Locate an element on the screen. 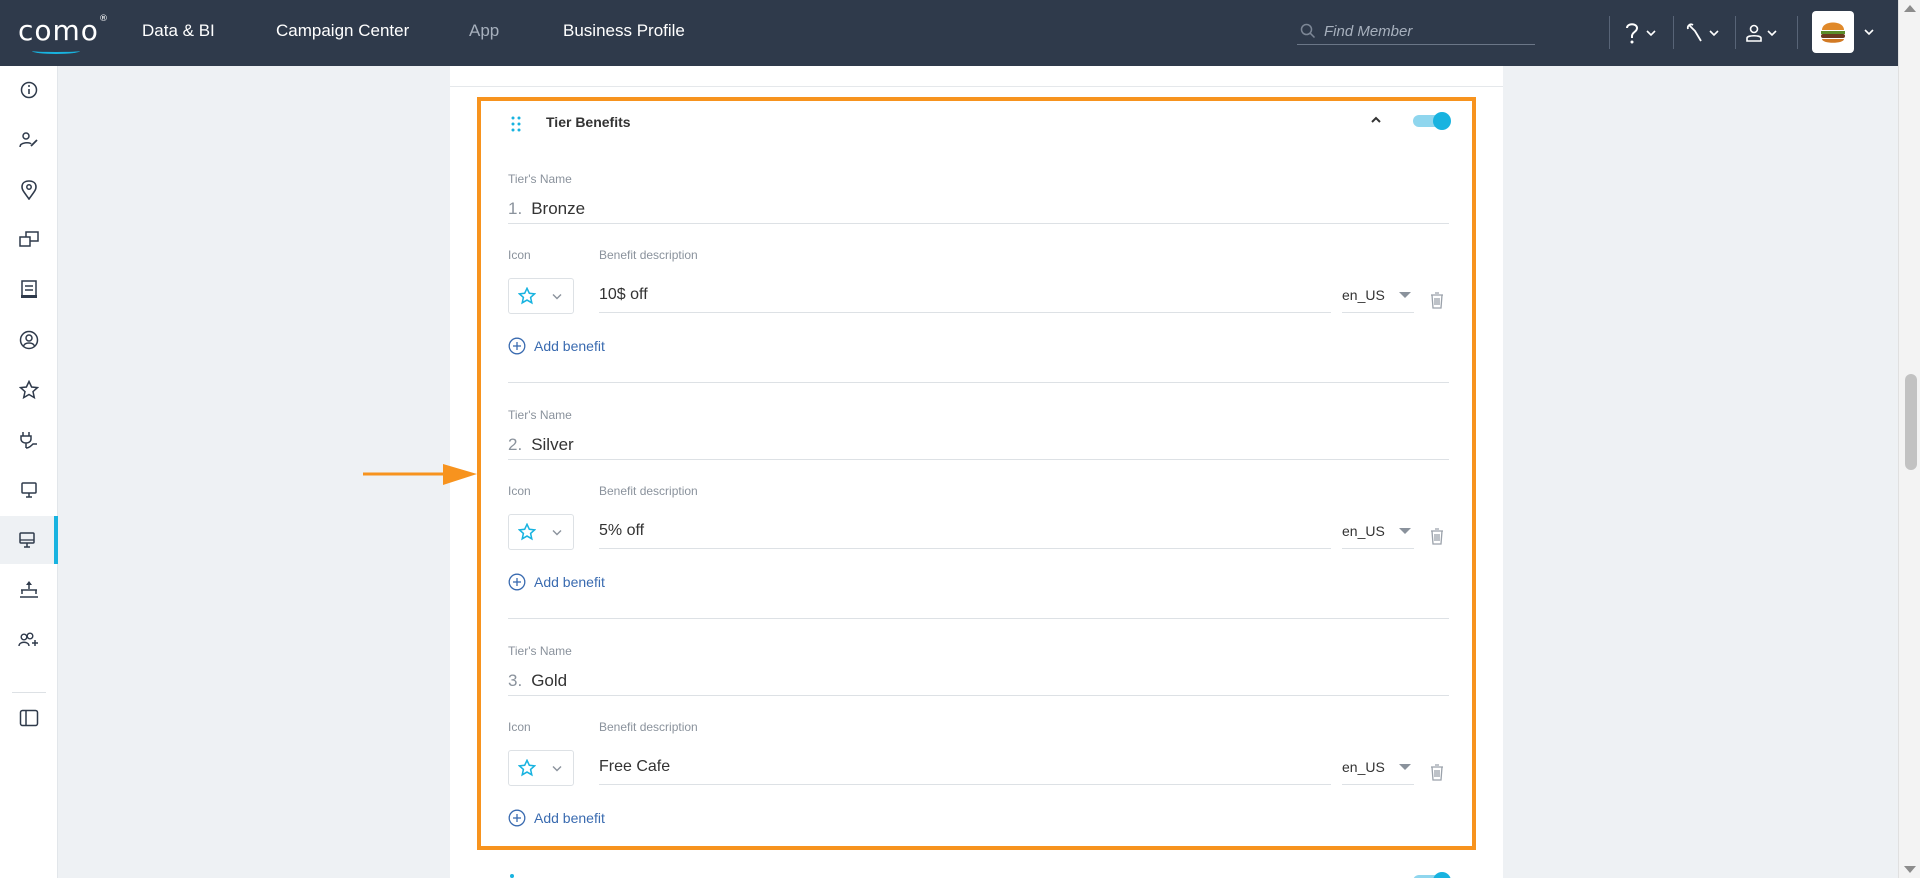 The image size is (1920, 878). tier-name-value: Bronze is located at coordinates (558, 208).